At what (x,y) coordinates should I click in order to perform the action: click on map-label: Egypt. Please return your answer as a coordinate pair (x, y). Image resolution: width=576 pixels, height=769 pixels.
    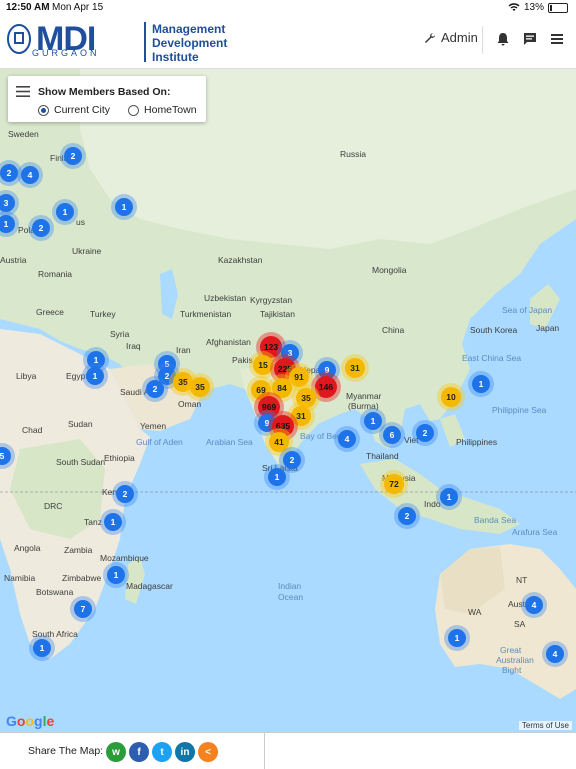
    Looking at the image, I should click on (77, 376).